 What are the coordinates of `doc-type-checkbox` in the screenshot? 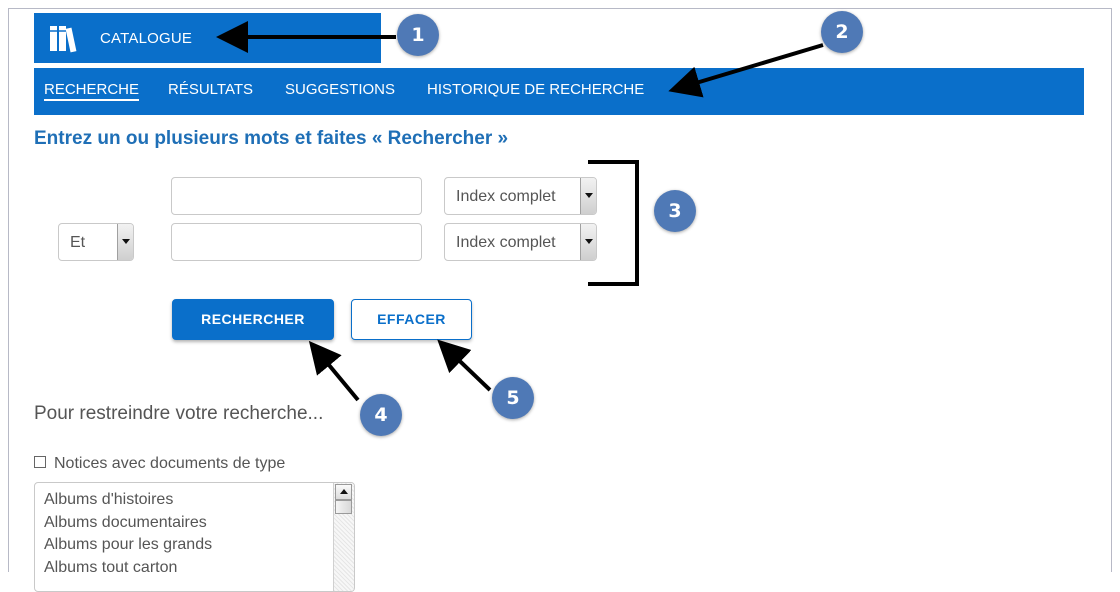 It's located at (40, 461).